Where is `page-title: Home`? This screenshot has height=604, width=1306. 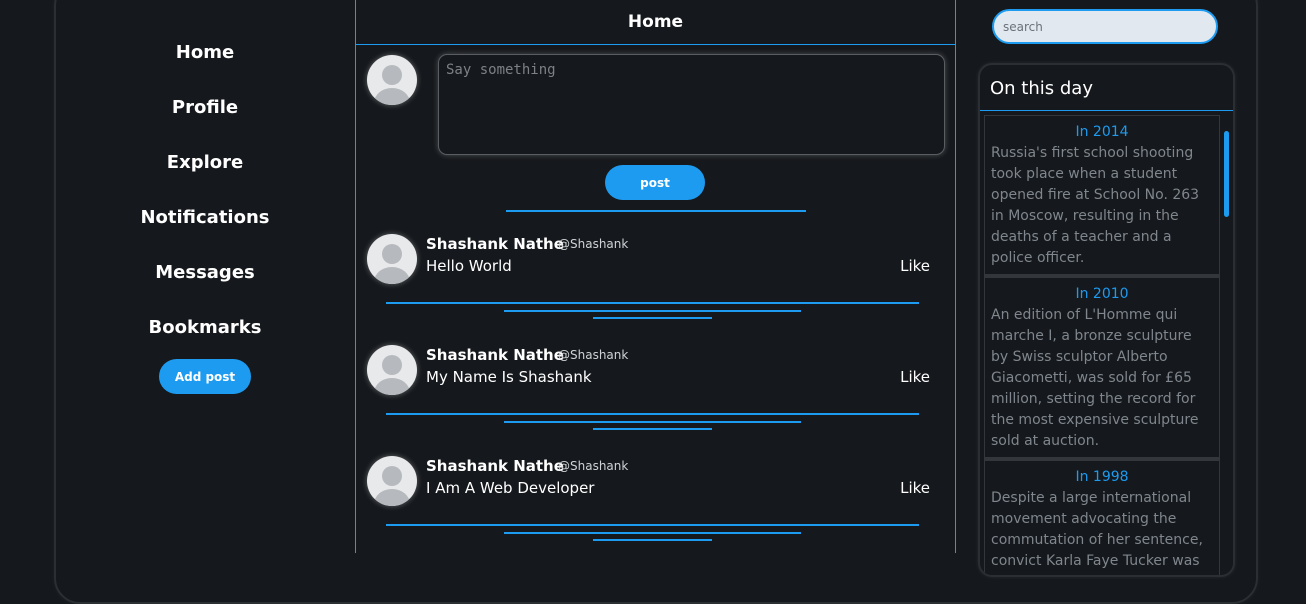
page-title: Home is located at coordinates (655, 22).